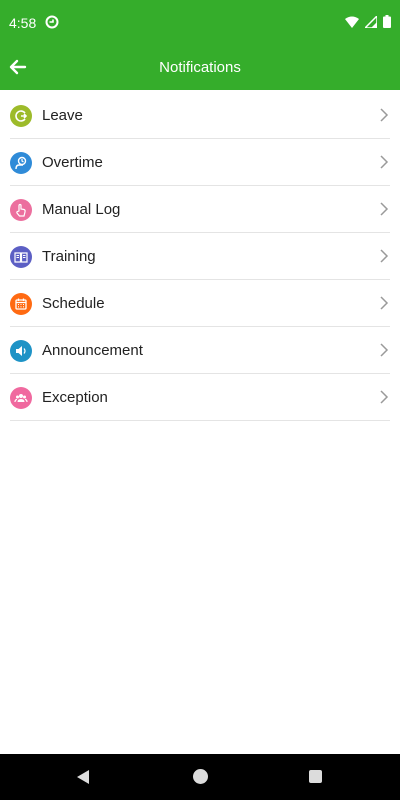 Image resolution: width=400 pixels, height=800 pixels. I want to click on list-item-exception: Exception, so click(200, 397).